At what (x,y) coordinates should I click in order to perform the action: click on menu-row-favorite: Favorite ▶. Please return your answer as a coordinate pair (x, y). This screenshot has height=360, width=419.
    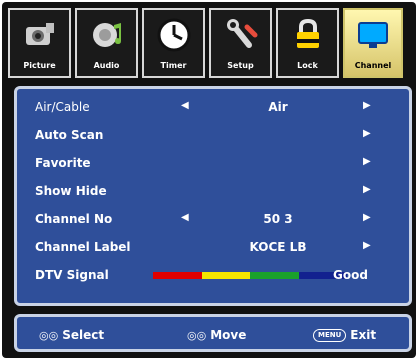
    Looking at the image, I should click on (213, 164).